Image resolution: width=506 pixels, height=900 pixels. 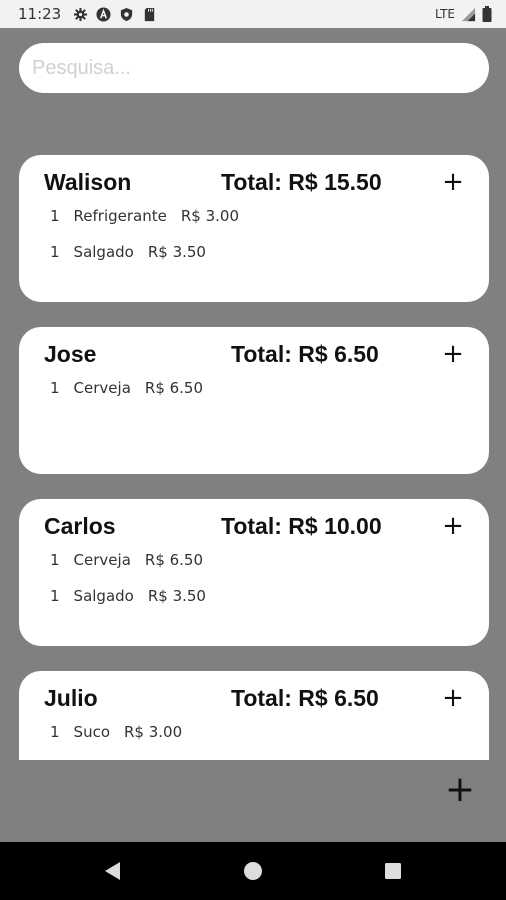 I want to click on navigation-bar, so click(x=253, y=871).